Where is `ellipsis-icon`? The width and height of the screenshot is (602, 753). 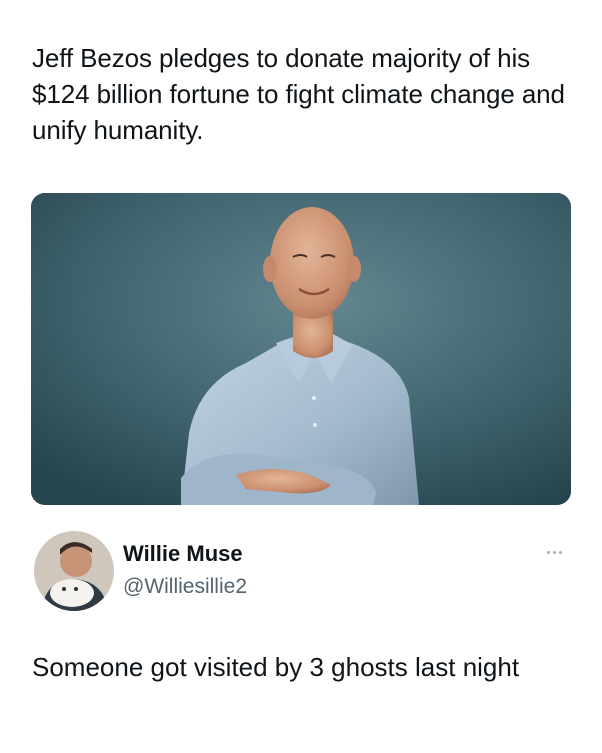 ellipsis-icon is located at coordinates (554, 552).